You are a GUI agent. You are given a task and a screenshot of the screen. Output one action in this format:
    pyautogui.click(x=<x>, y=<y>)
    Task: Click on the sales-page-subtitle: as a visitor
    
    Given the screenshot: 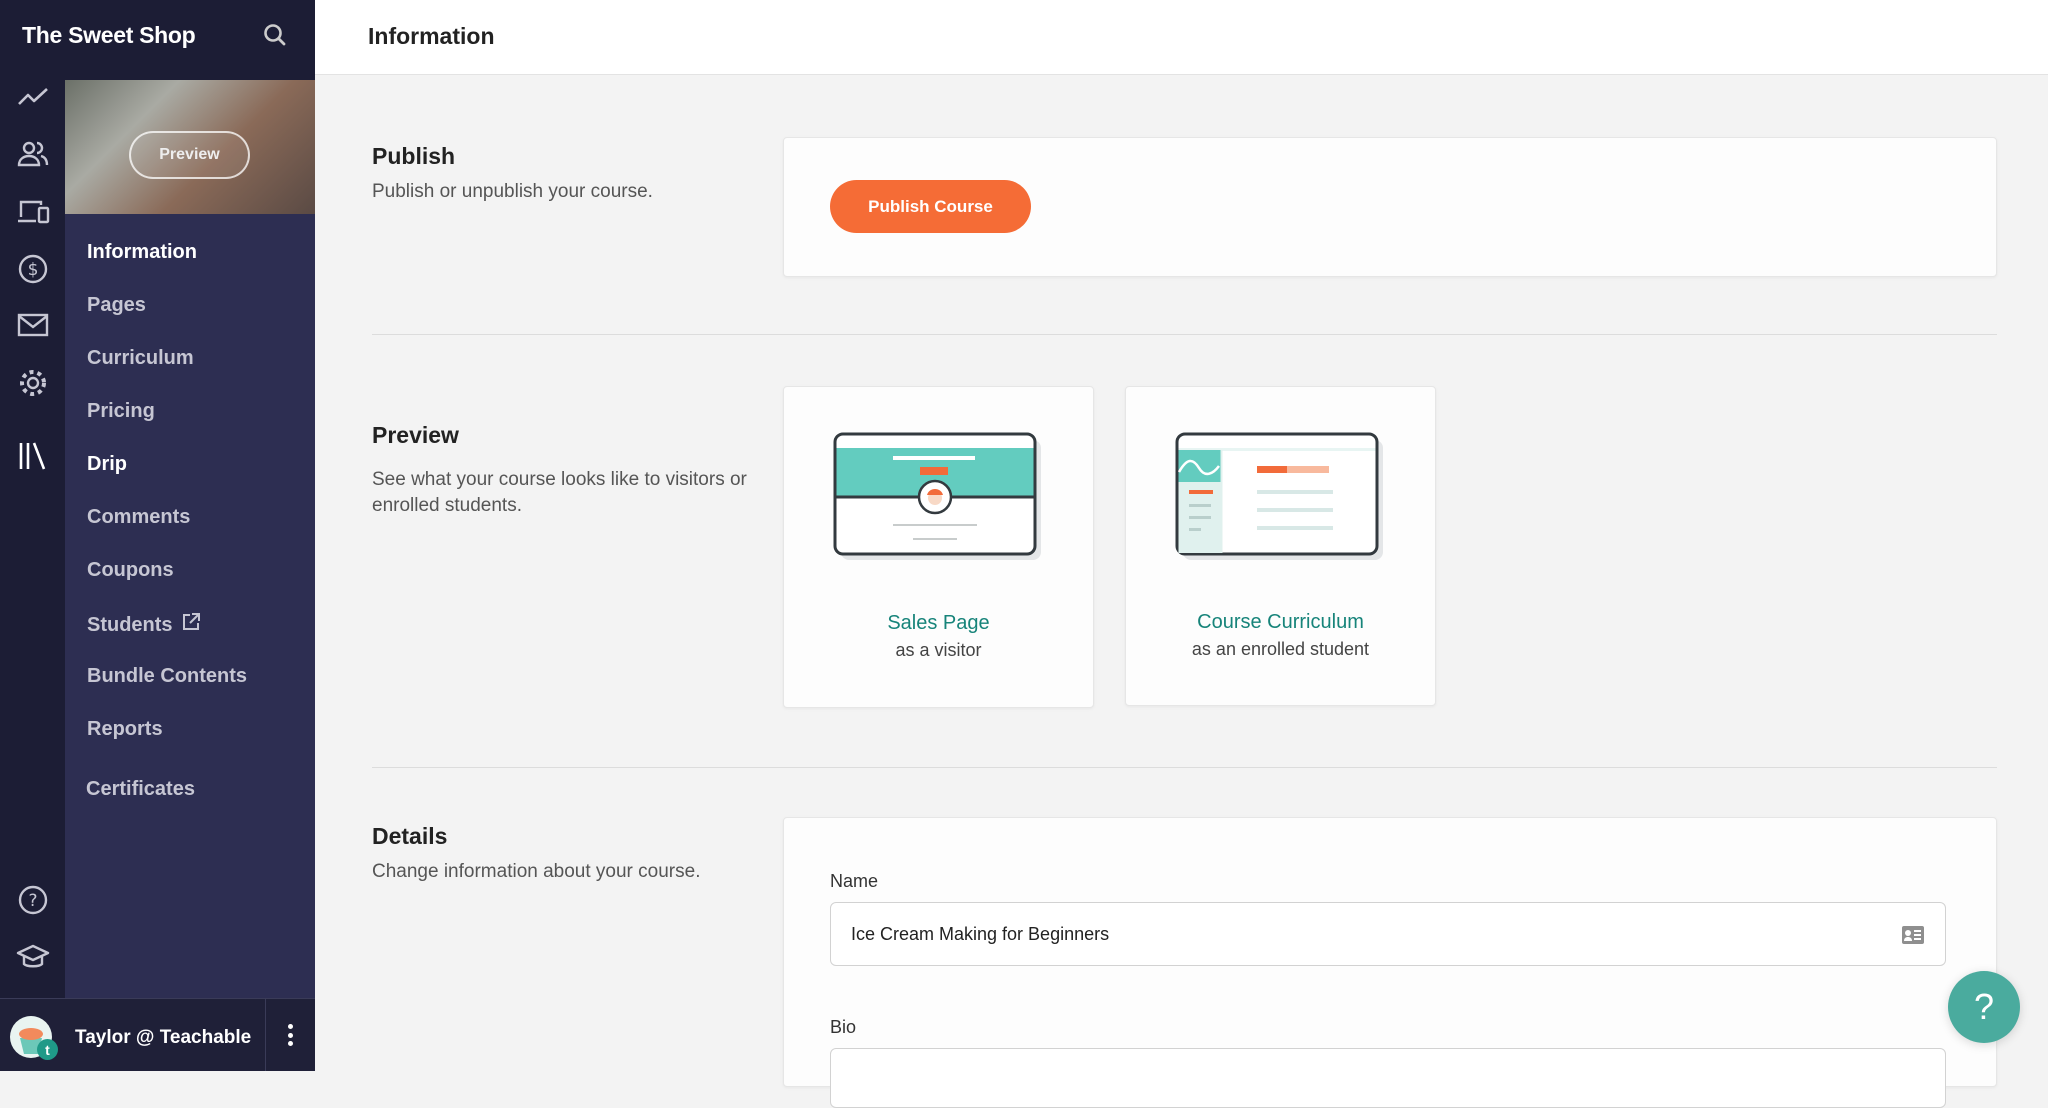 What is the action you would take?
    pyautogui.click(x=938, y=650)
    